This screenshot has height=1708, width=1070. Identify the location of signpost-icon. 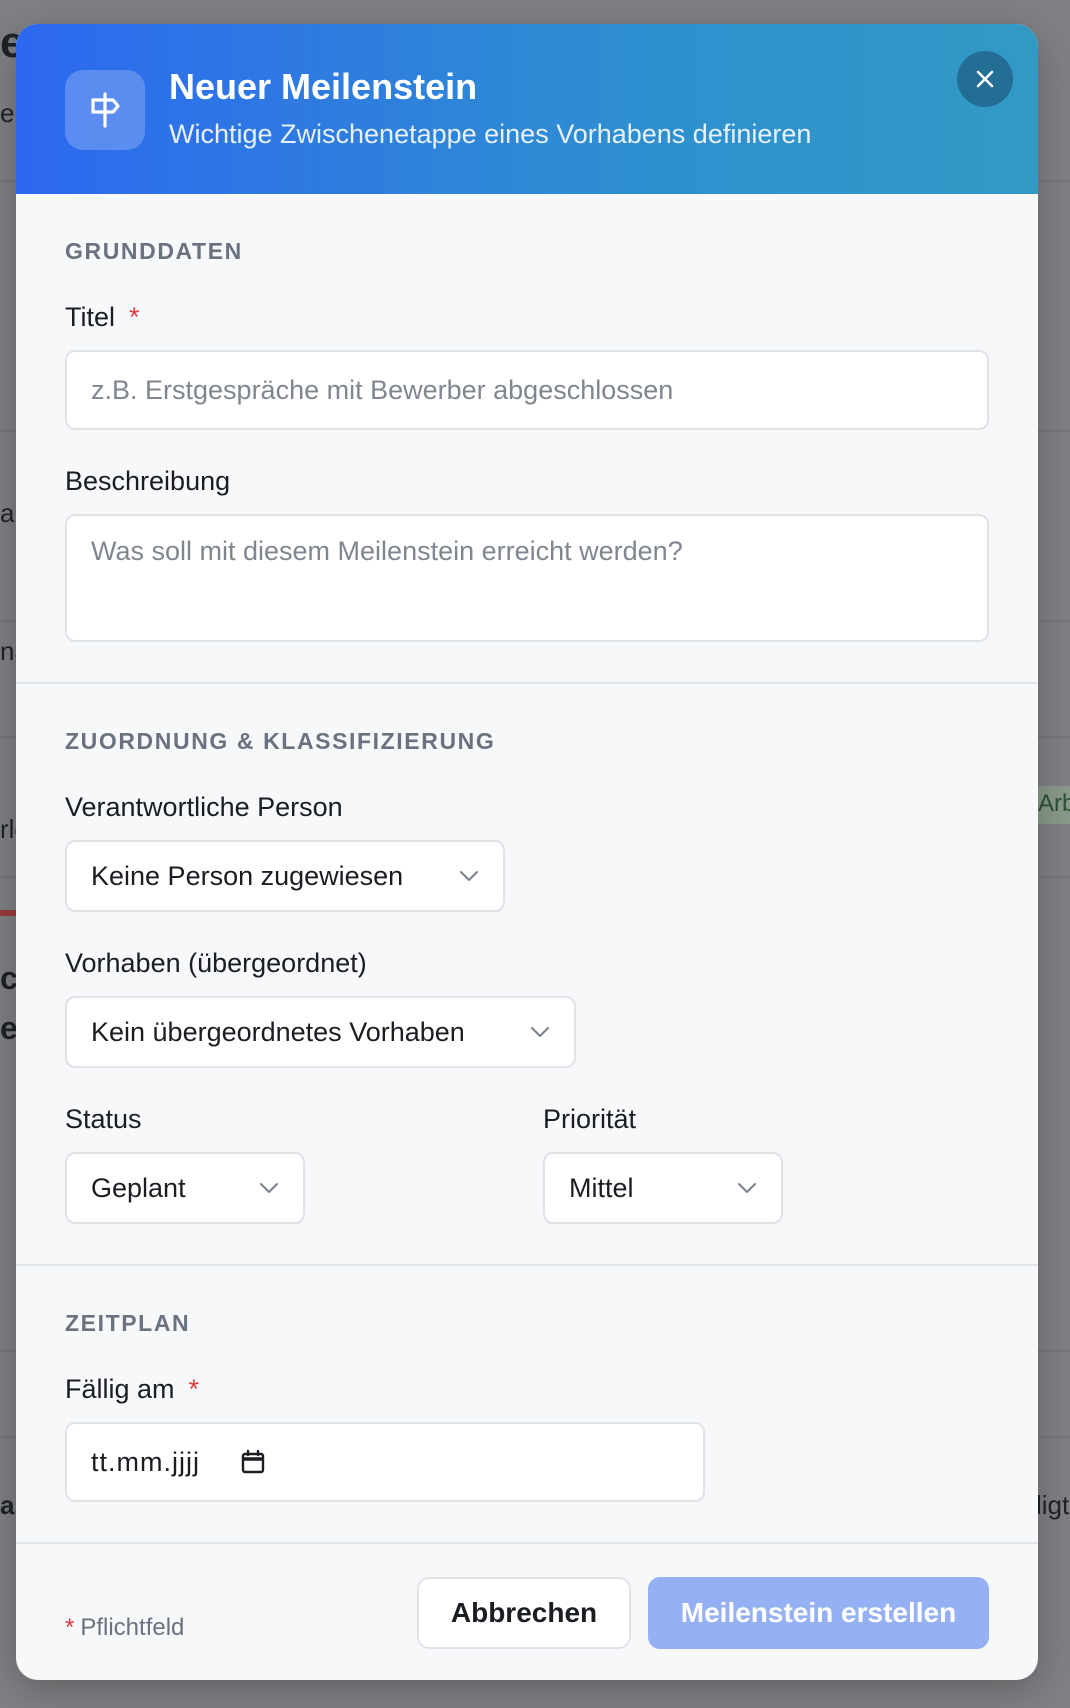
(105, 110).